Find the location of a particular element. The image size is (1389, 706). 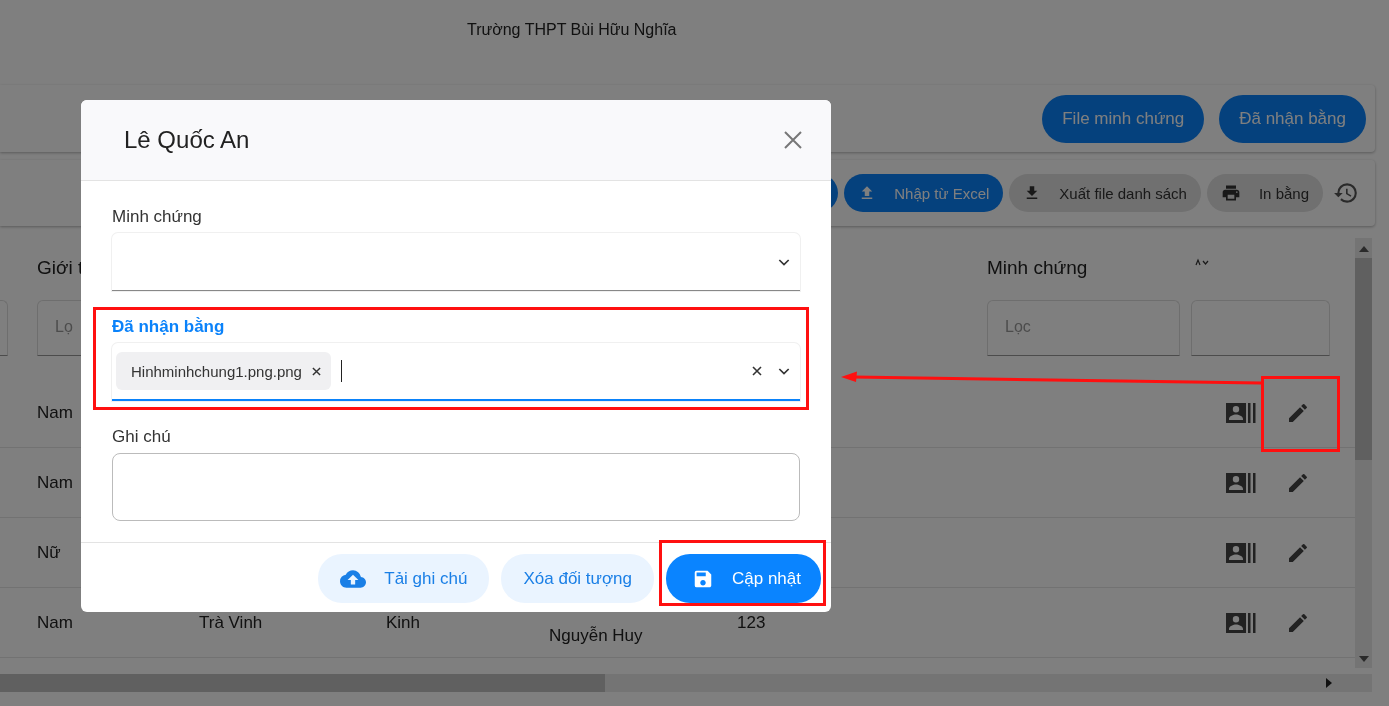

scroll-down-icon is located at coordinates (1363, 659).